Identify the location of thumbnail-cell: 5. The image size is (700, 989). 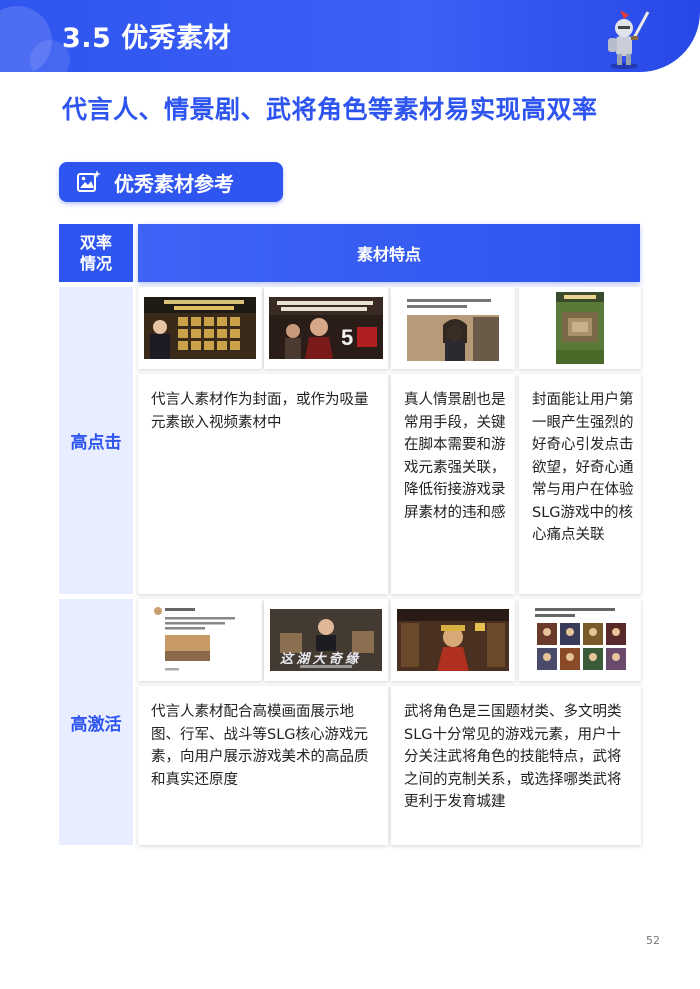
(326, 328).